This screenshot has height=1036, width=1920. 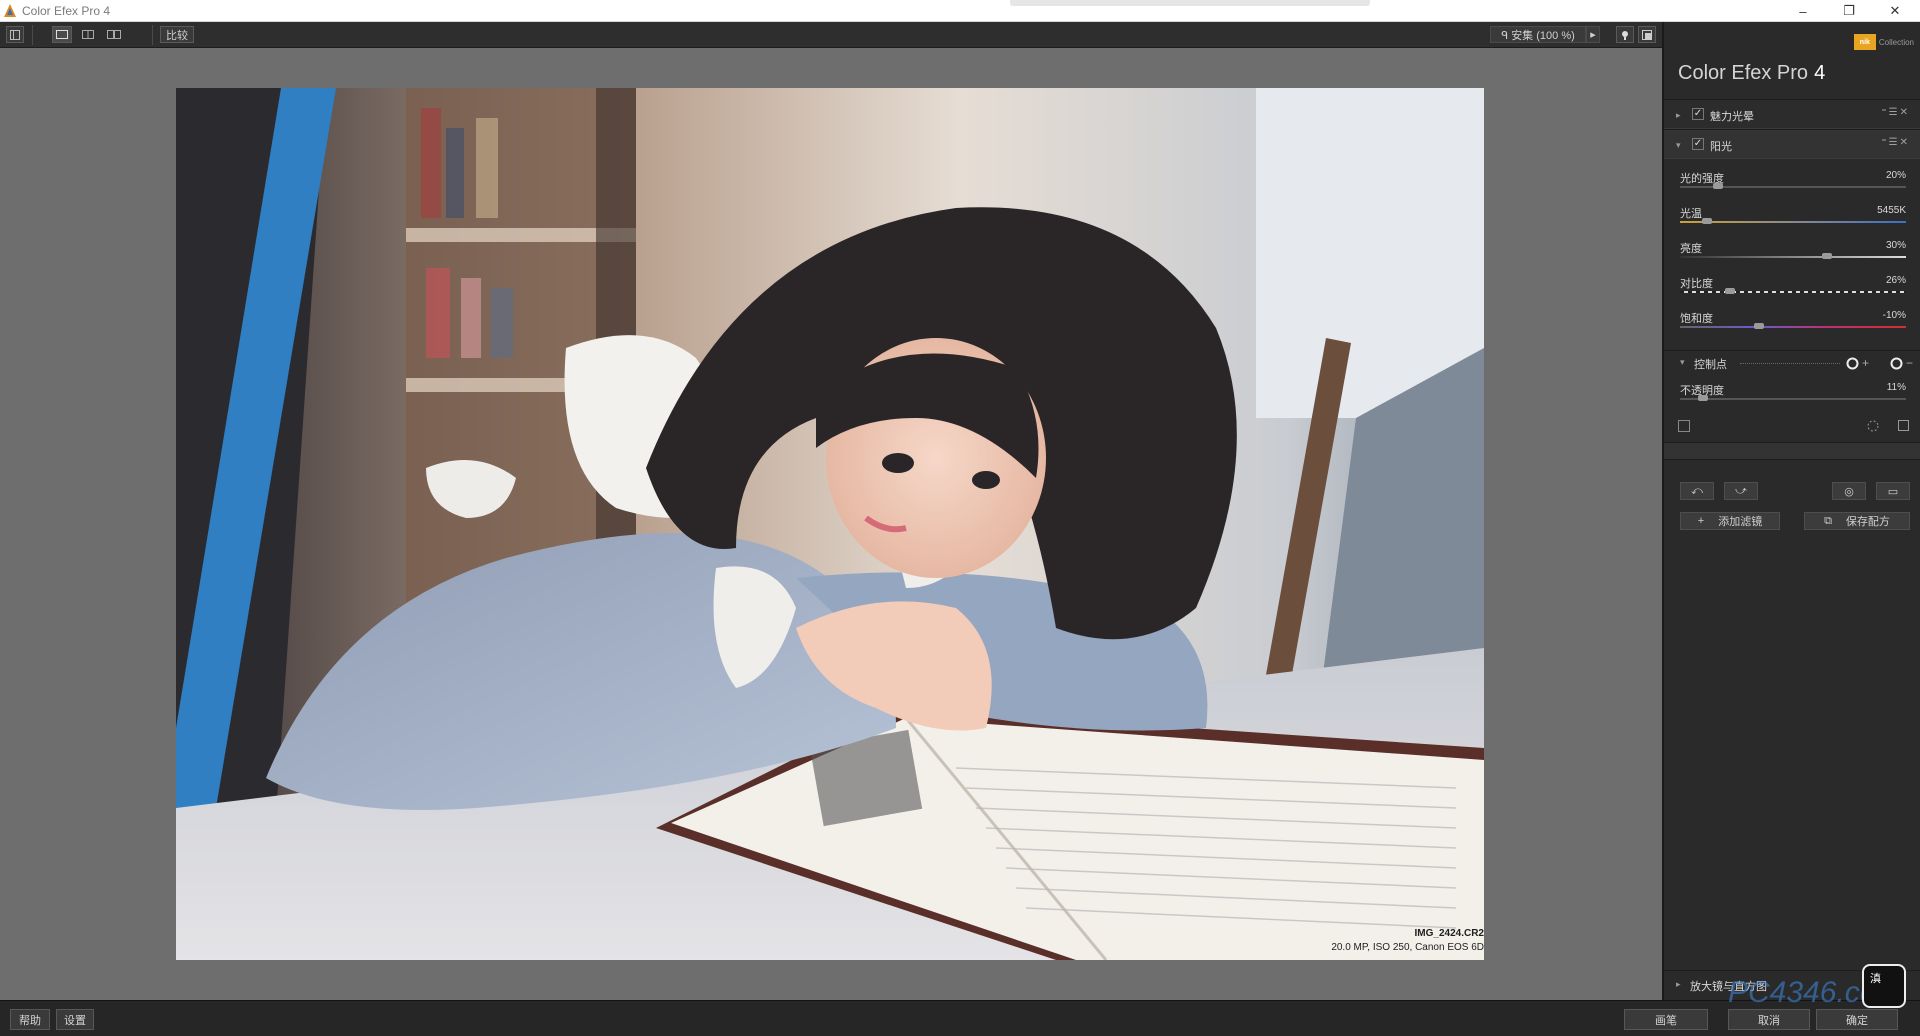 What do you see at coordinates (30, 1019) in the screenshot?
I see `help-button: 帮助` at bounding box center [30, 1019].